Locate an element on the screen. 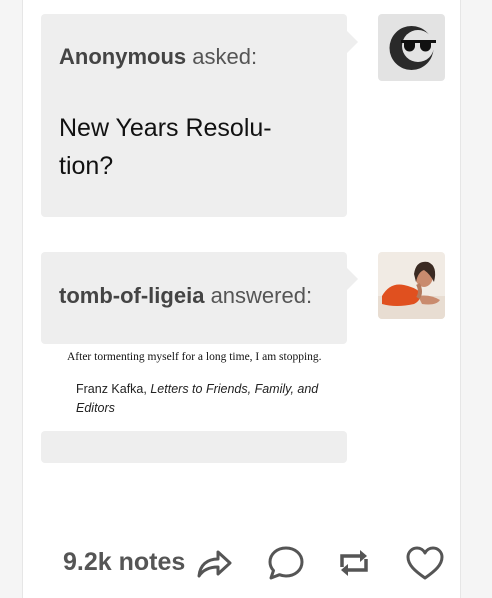 This screenshot has height=598, width=492. reply-icon is located at coordinates (286, 563).